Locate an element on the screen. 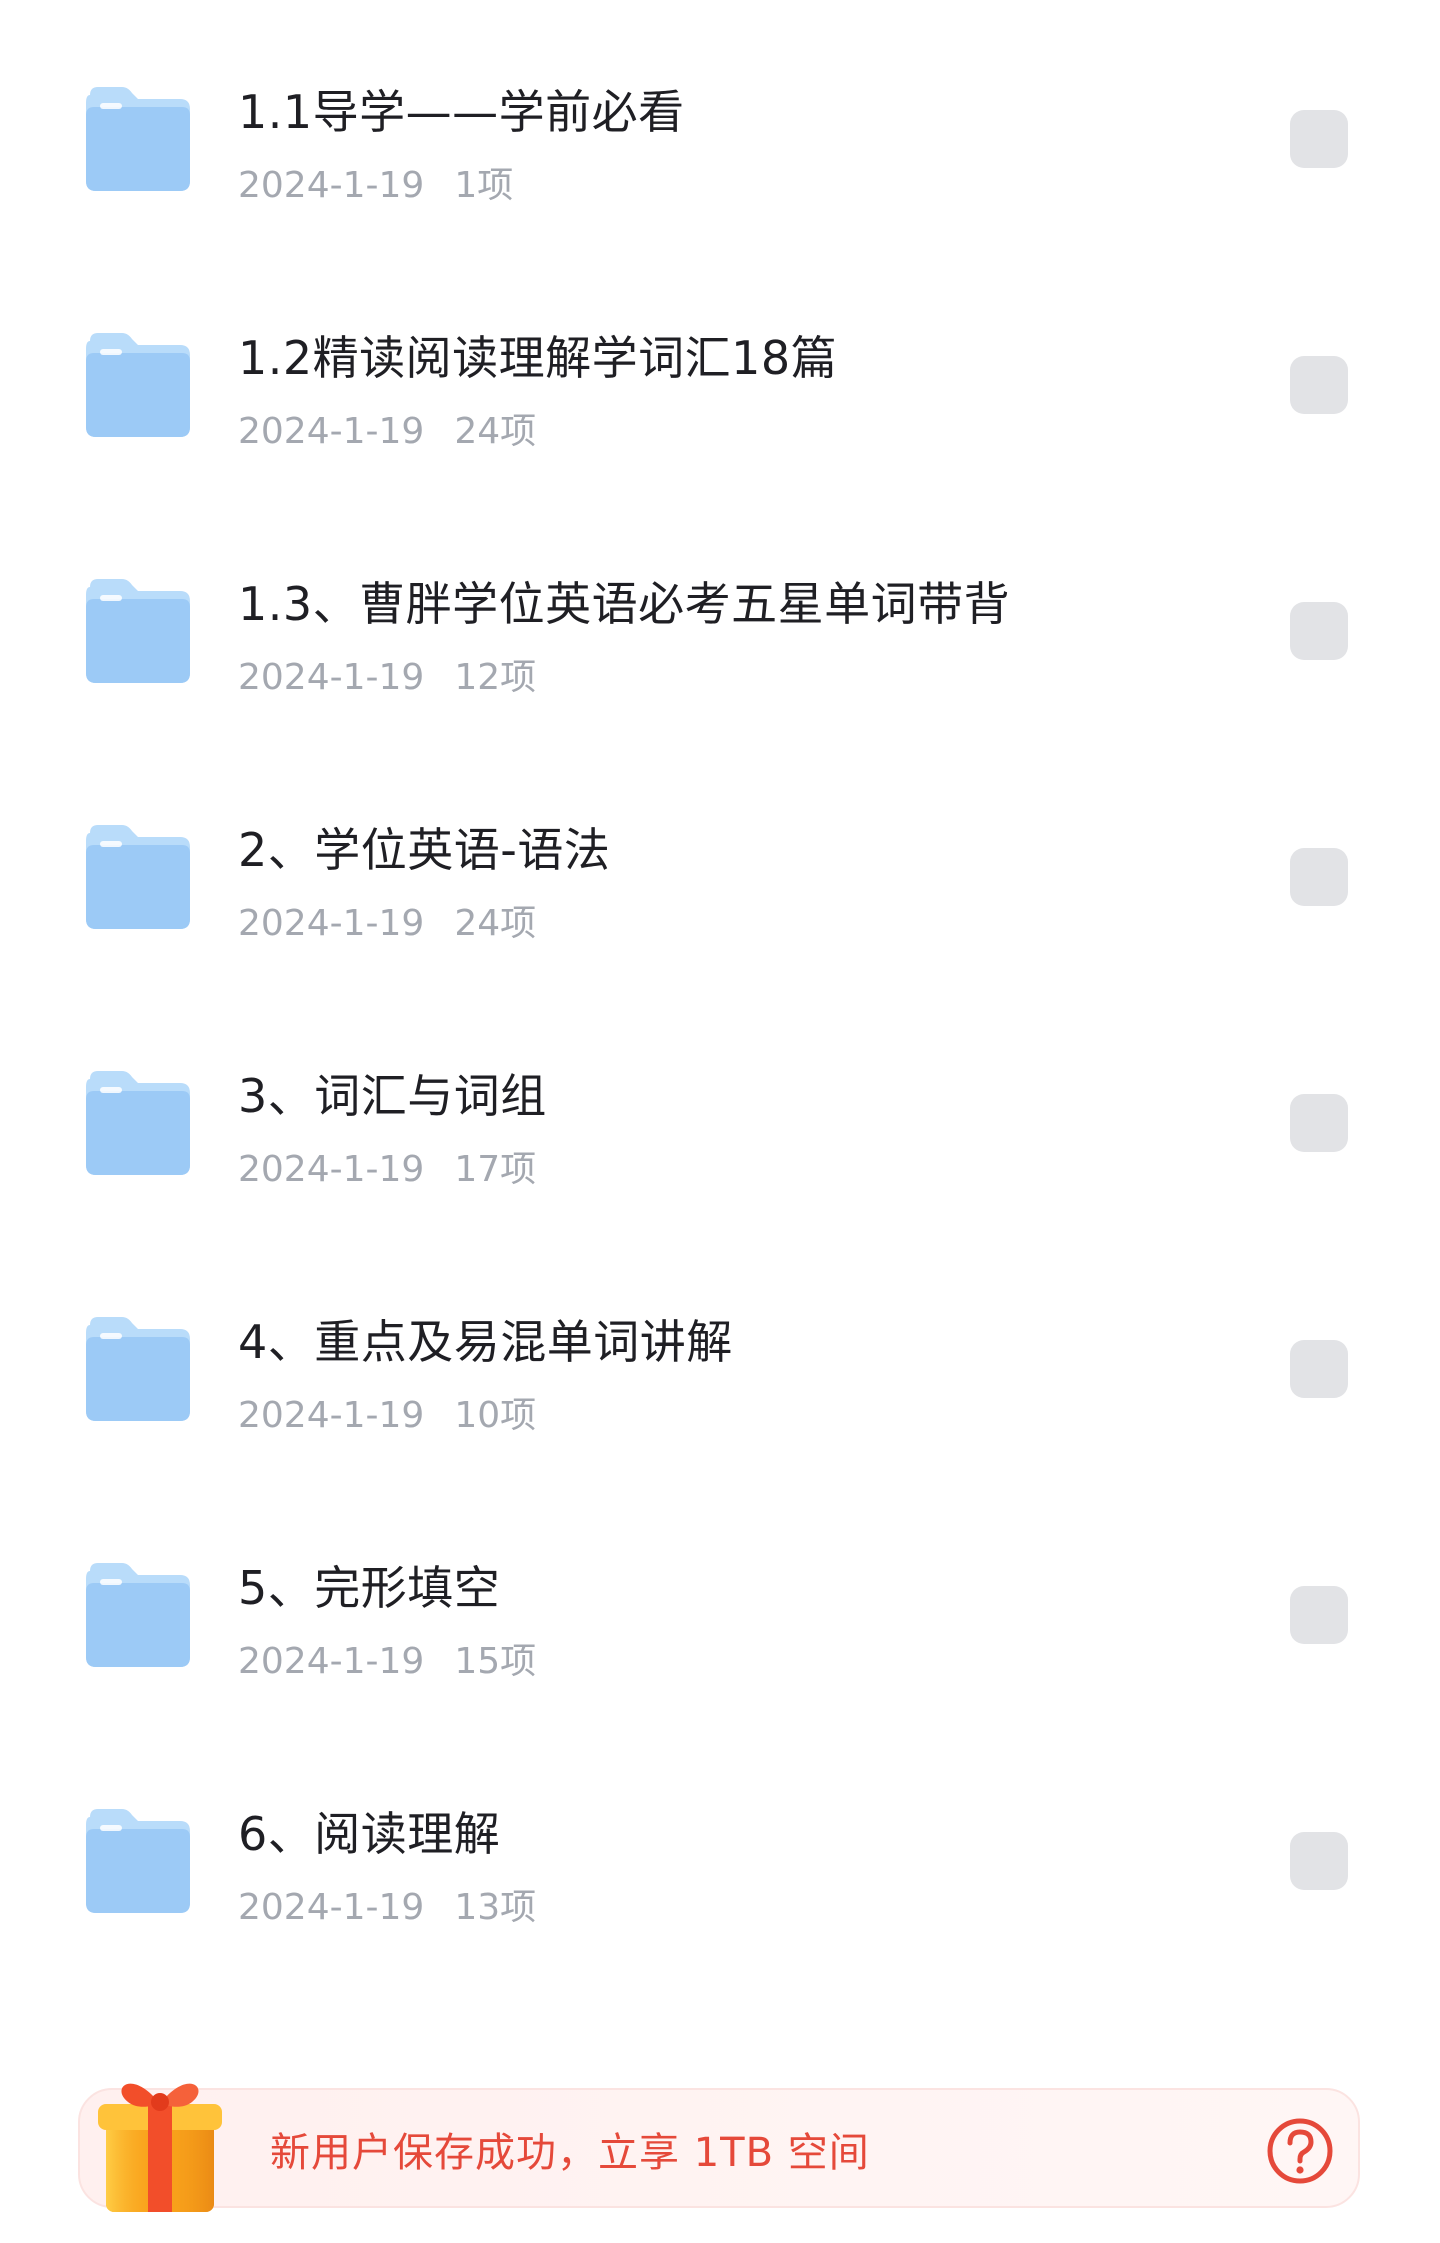 The height and width of the screenshot is (2243, 1440). folder-meta: 2024-1-19 13项 is located at coordinates (387, 1904).